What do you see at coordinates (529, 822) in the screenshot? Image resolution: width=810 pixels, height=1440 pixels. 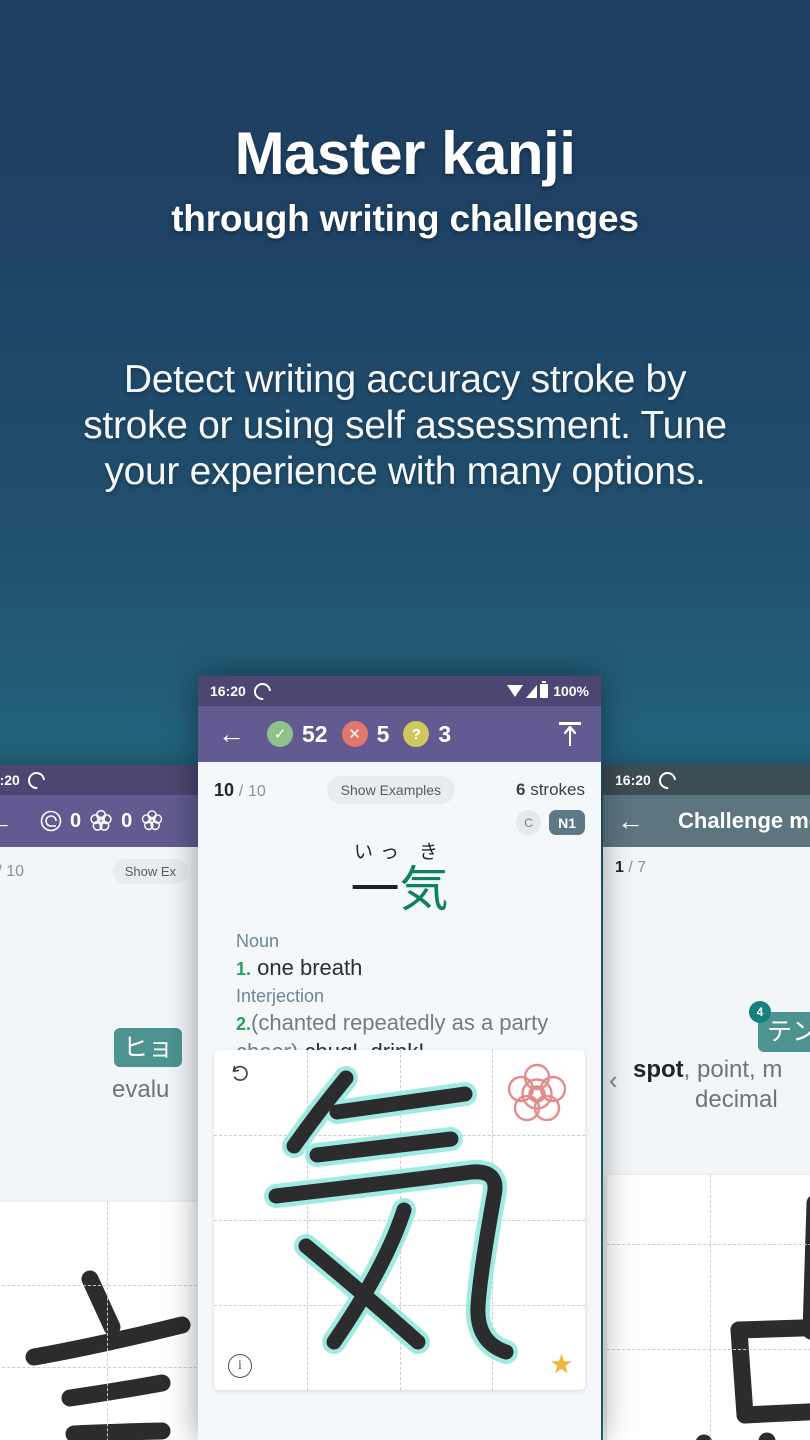 I see `status-badge-common: C` at bounding box center [529, 822].